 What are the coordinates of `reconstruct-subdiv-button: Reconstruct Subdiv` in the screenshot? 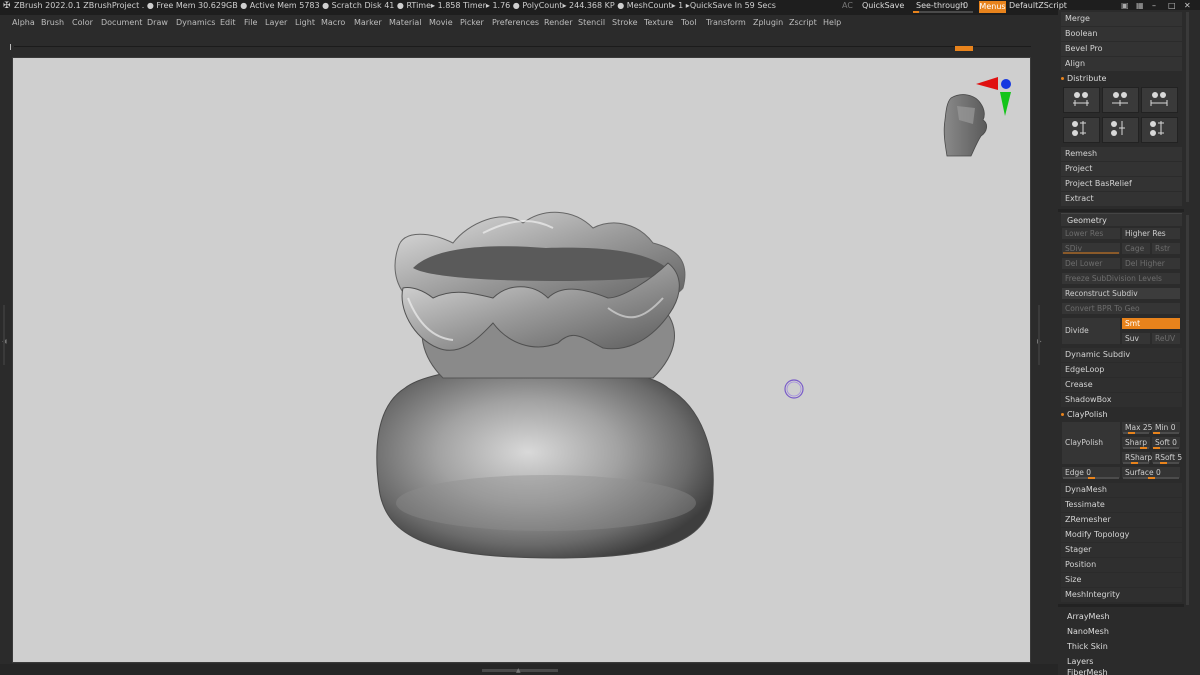 It's located at (1121, 293).